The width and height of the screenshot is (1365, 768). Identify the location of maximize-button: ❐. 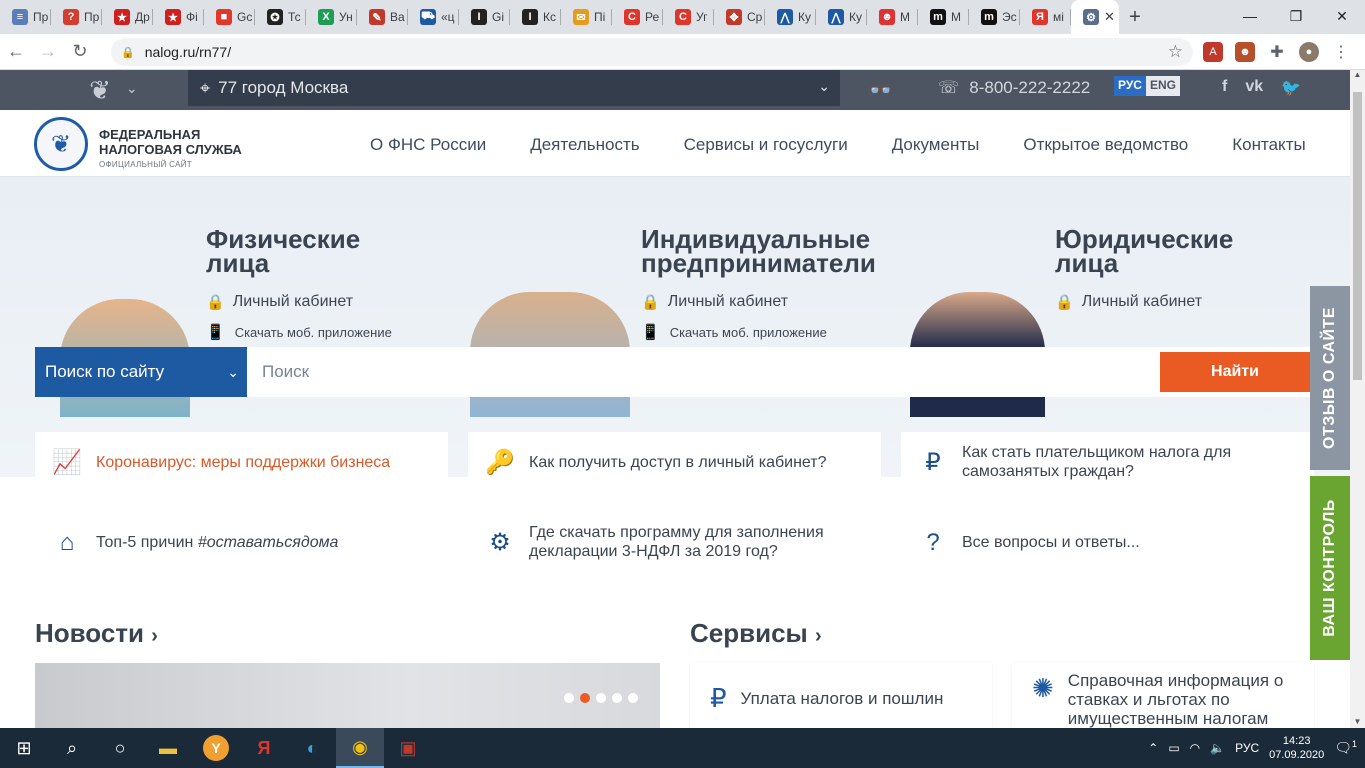
(1296, 16).